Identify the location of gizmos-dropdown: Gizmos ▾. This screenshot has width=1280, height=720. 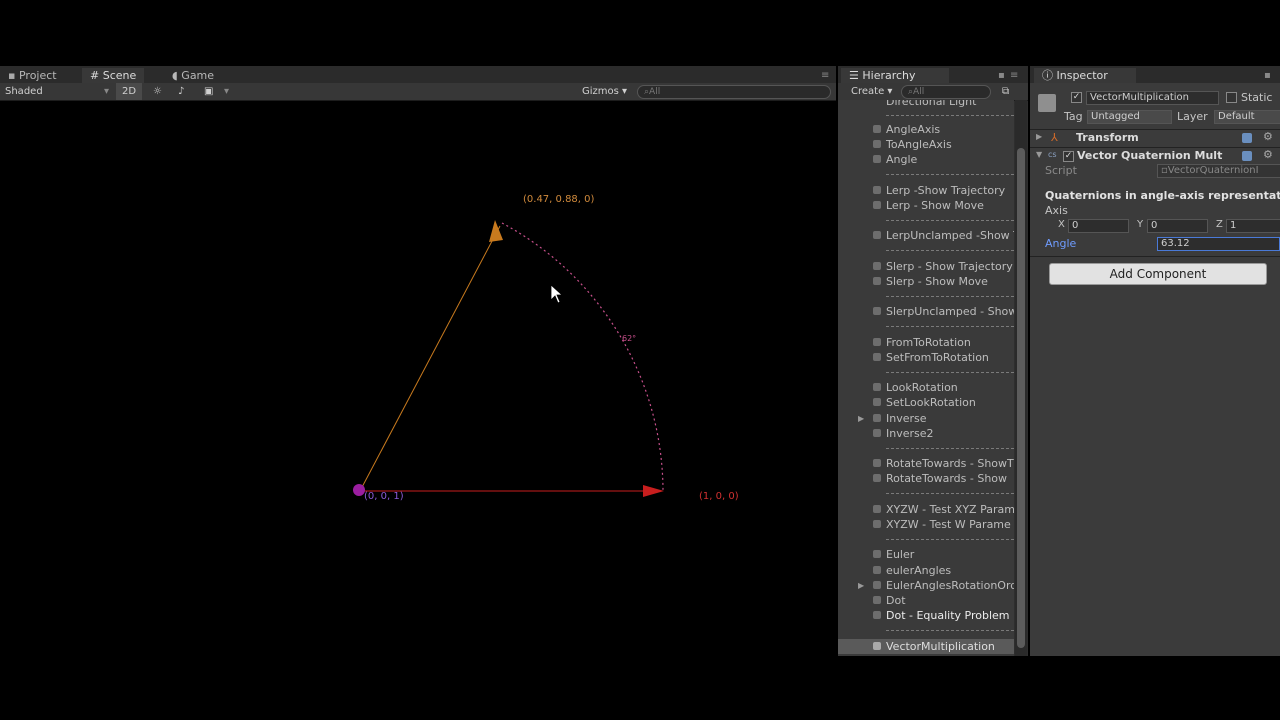
(604, 91).